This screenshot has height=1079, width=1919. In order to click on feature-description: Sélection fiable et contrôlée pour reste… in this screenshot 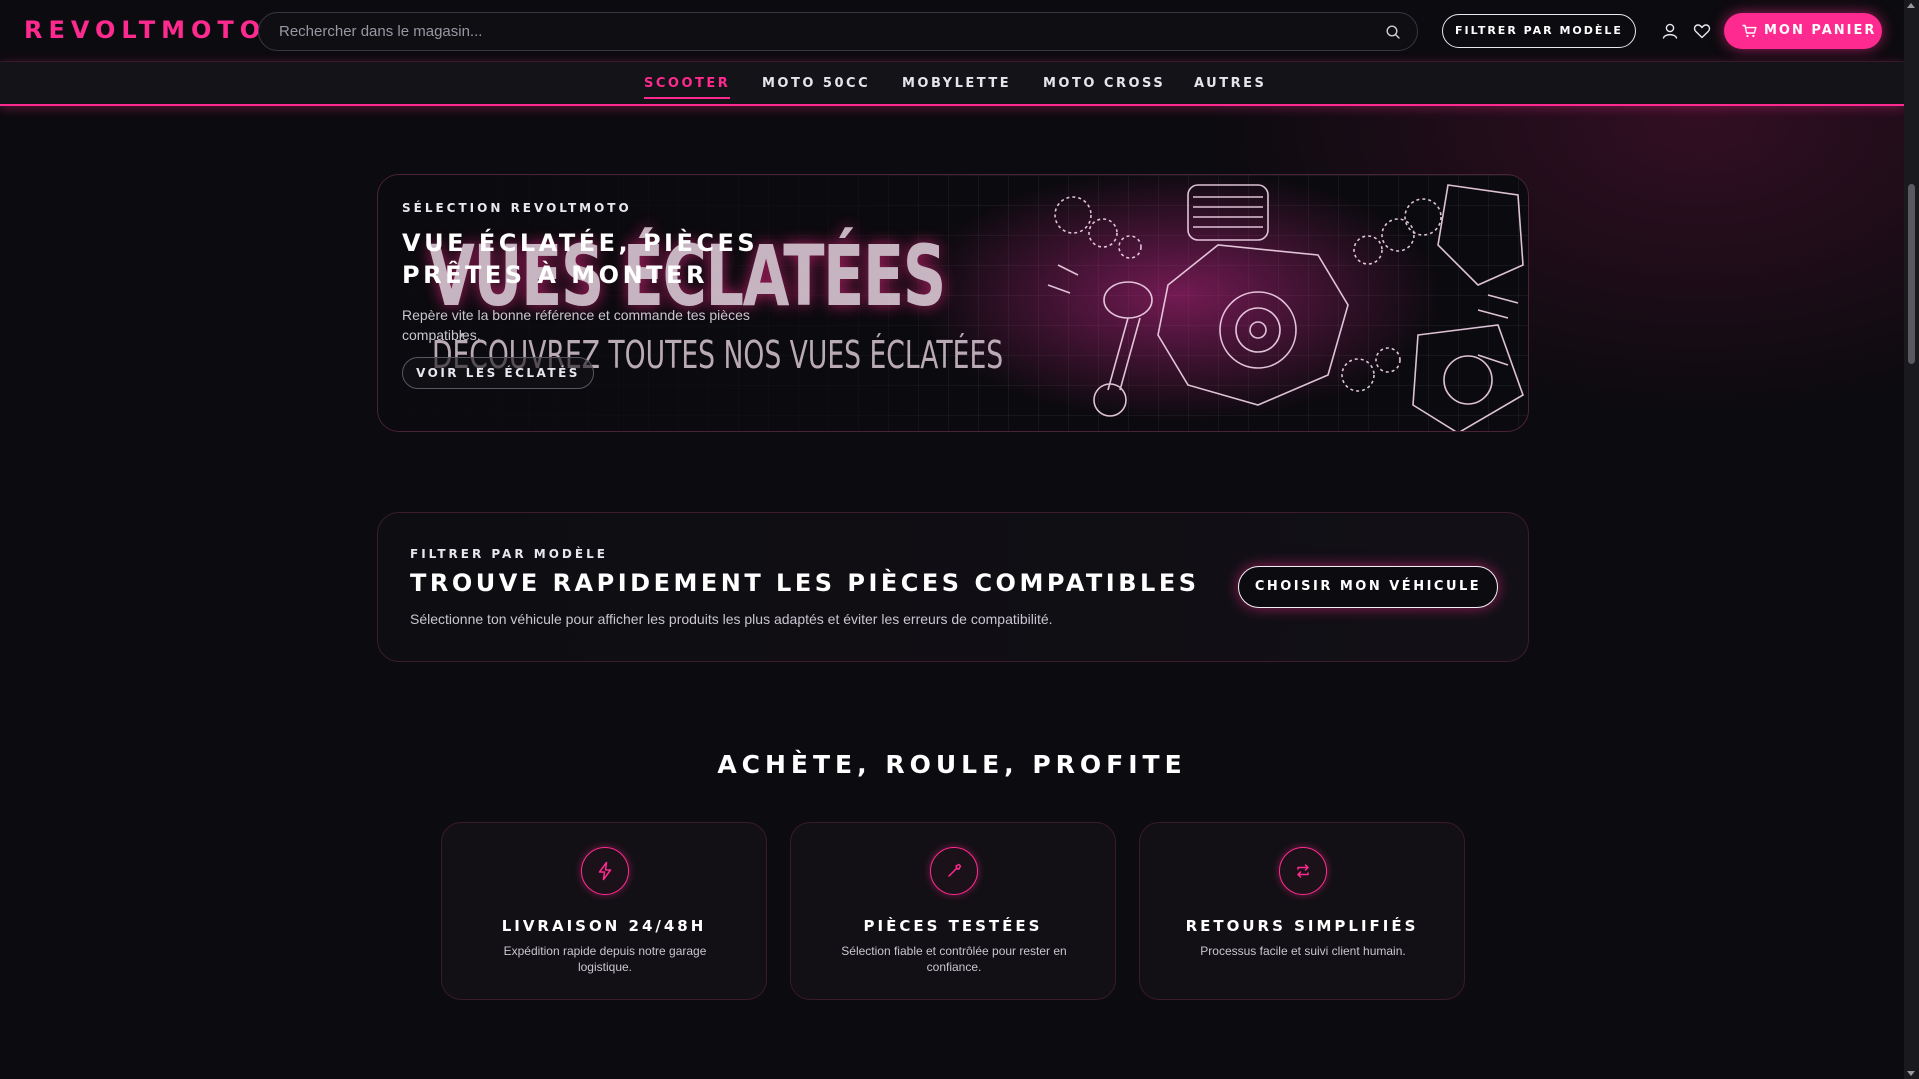, I will do `click(954, 959)`.